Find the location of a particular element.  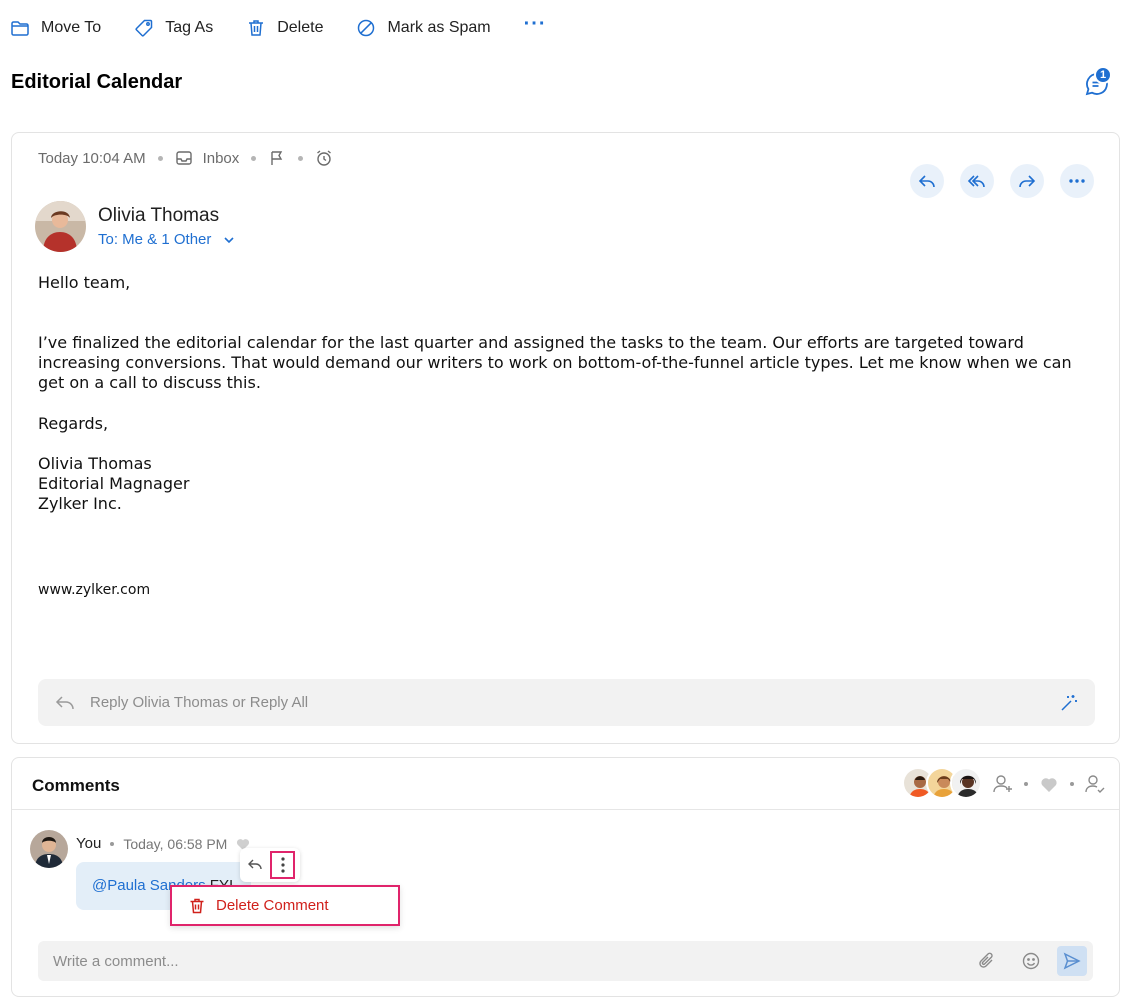

reply-all-button is located at coordinates (977, 181).